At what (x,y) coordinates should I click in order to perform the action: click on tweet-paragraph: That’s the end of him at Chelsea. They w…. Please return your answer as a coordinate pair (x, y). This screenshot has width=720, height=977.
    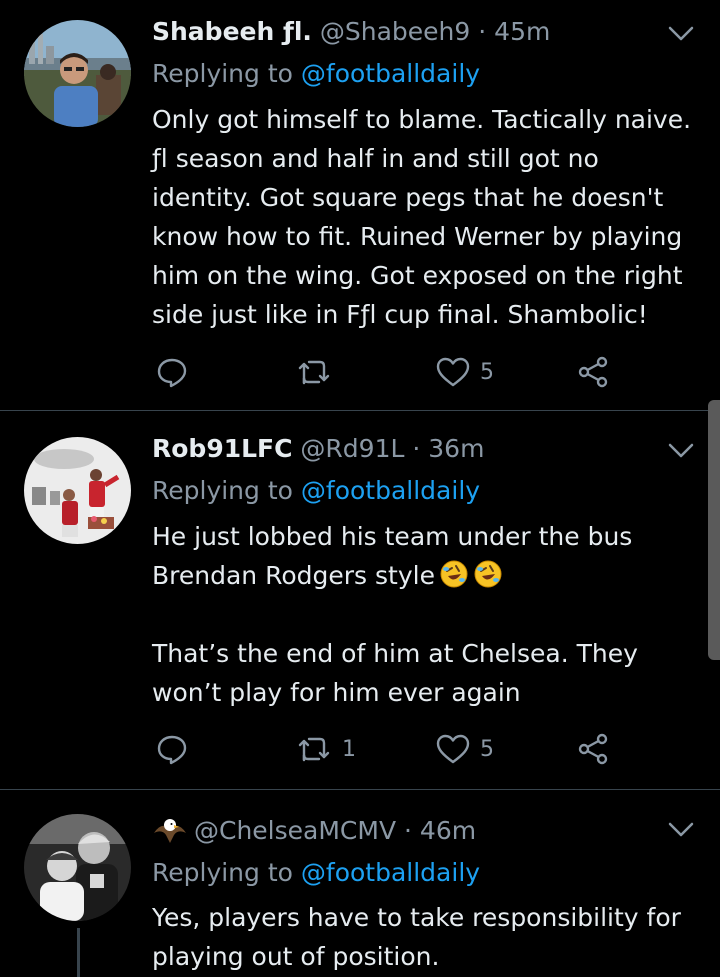
    Looking at the image, I should click on (395, 673).